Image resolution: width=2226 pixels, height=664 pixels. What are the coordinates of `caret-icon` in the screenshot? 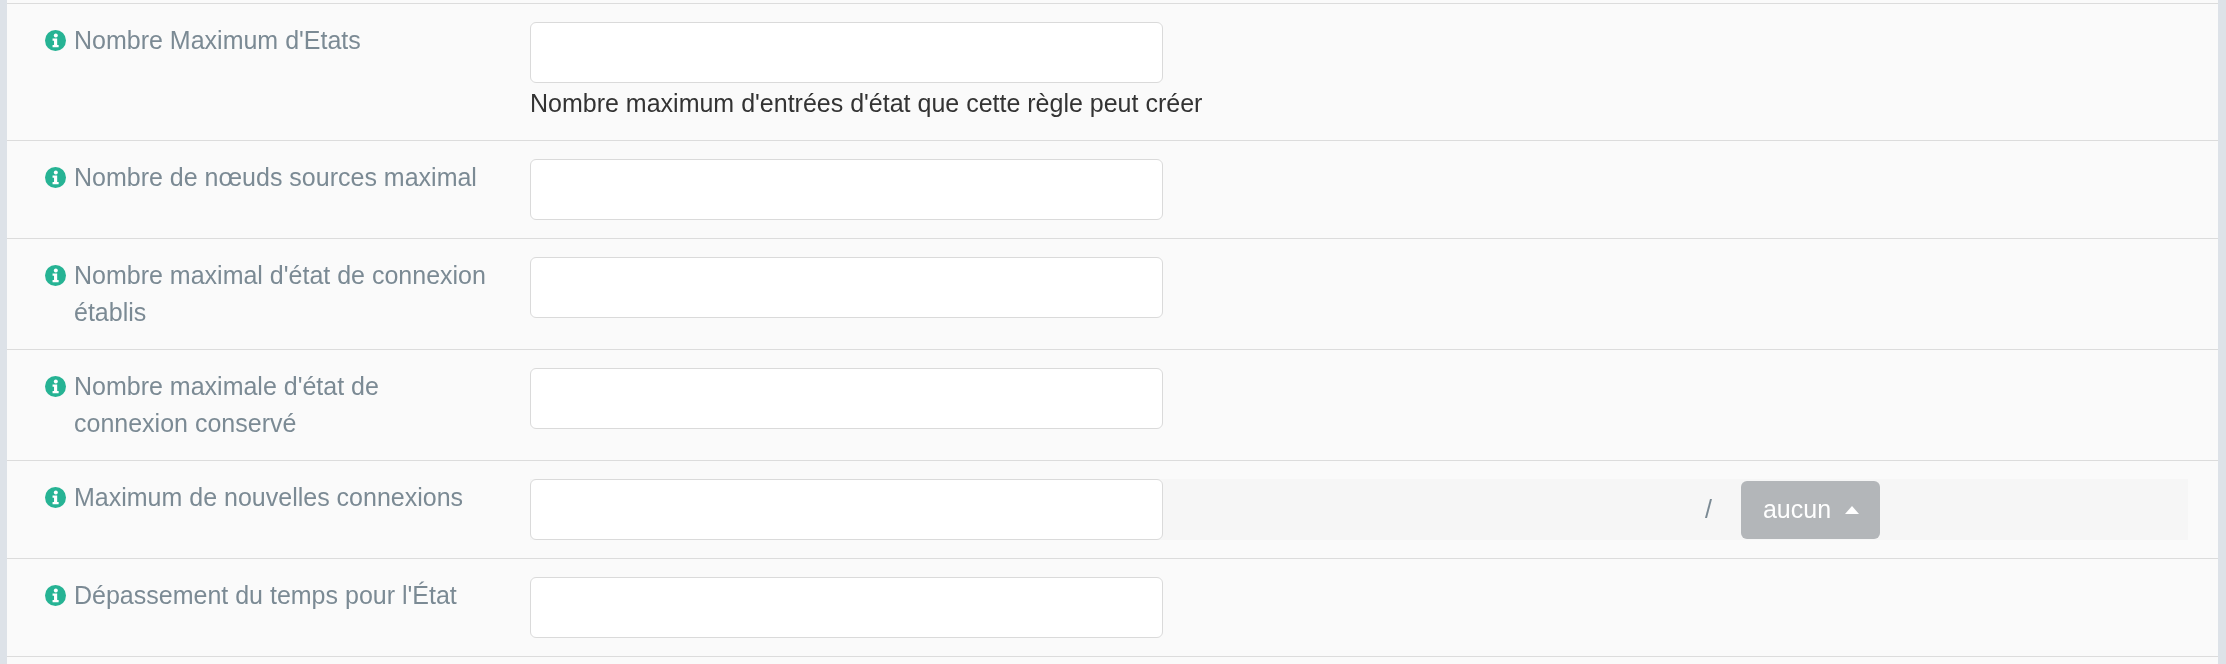 It's located at (1852, 509).